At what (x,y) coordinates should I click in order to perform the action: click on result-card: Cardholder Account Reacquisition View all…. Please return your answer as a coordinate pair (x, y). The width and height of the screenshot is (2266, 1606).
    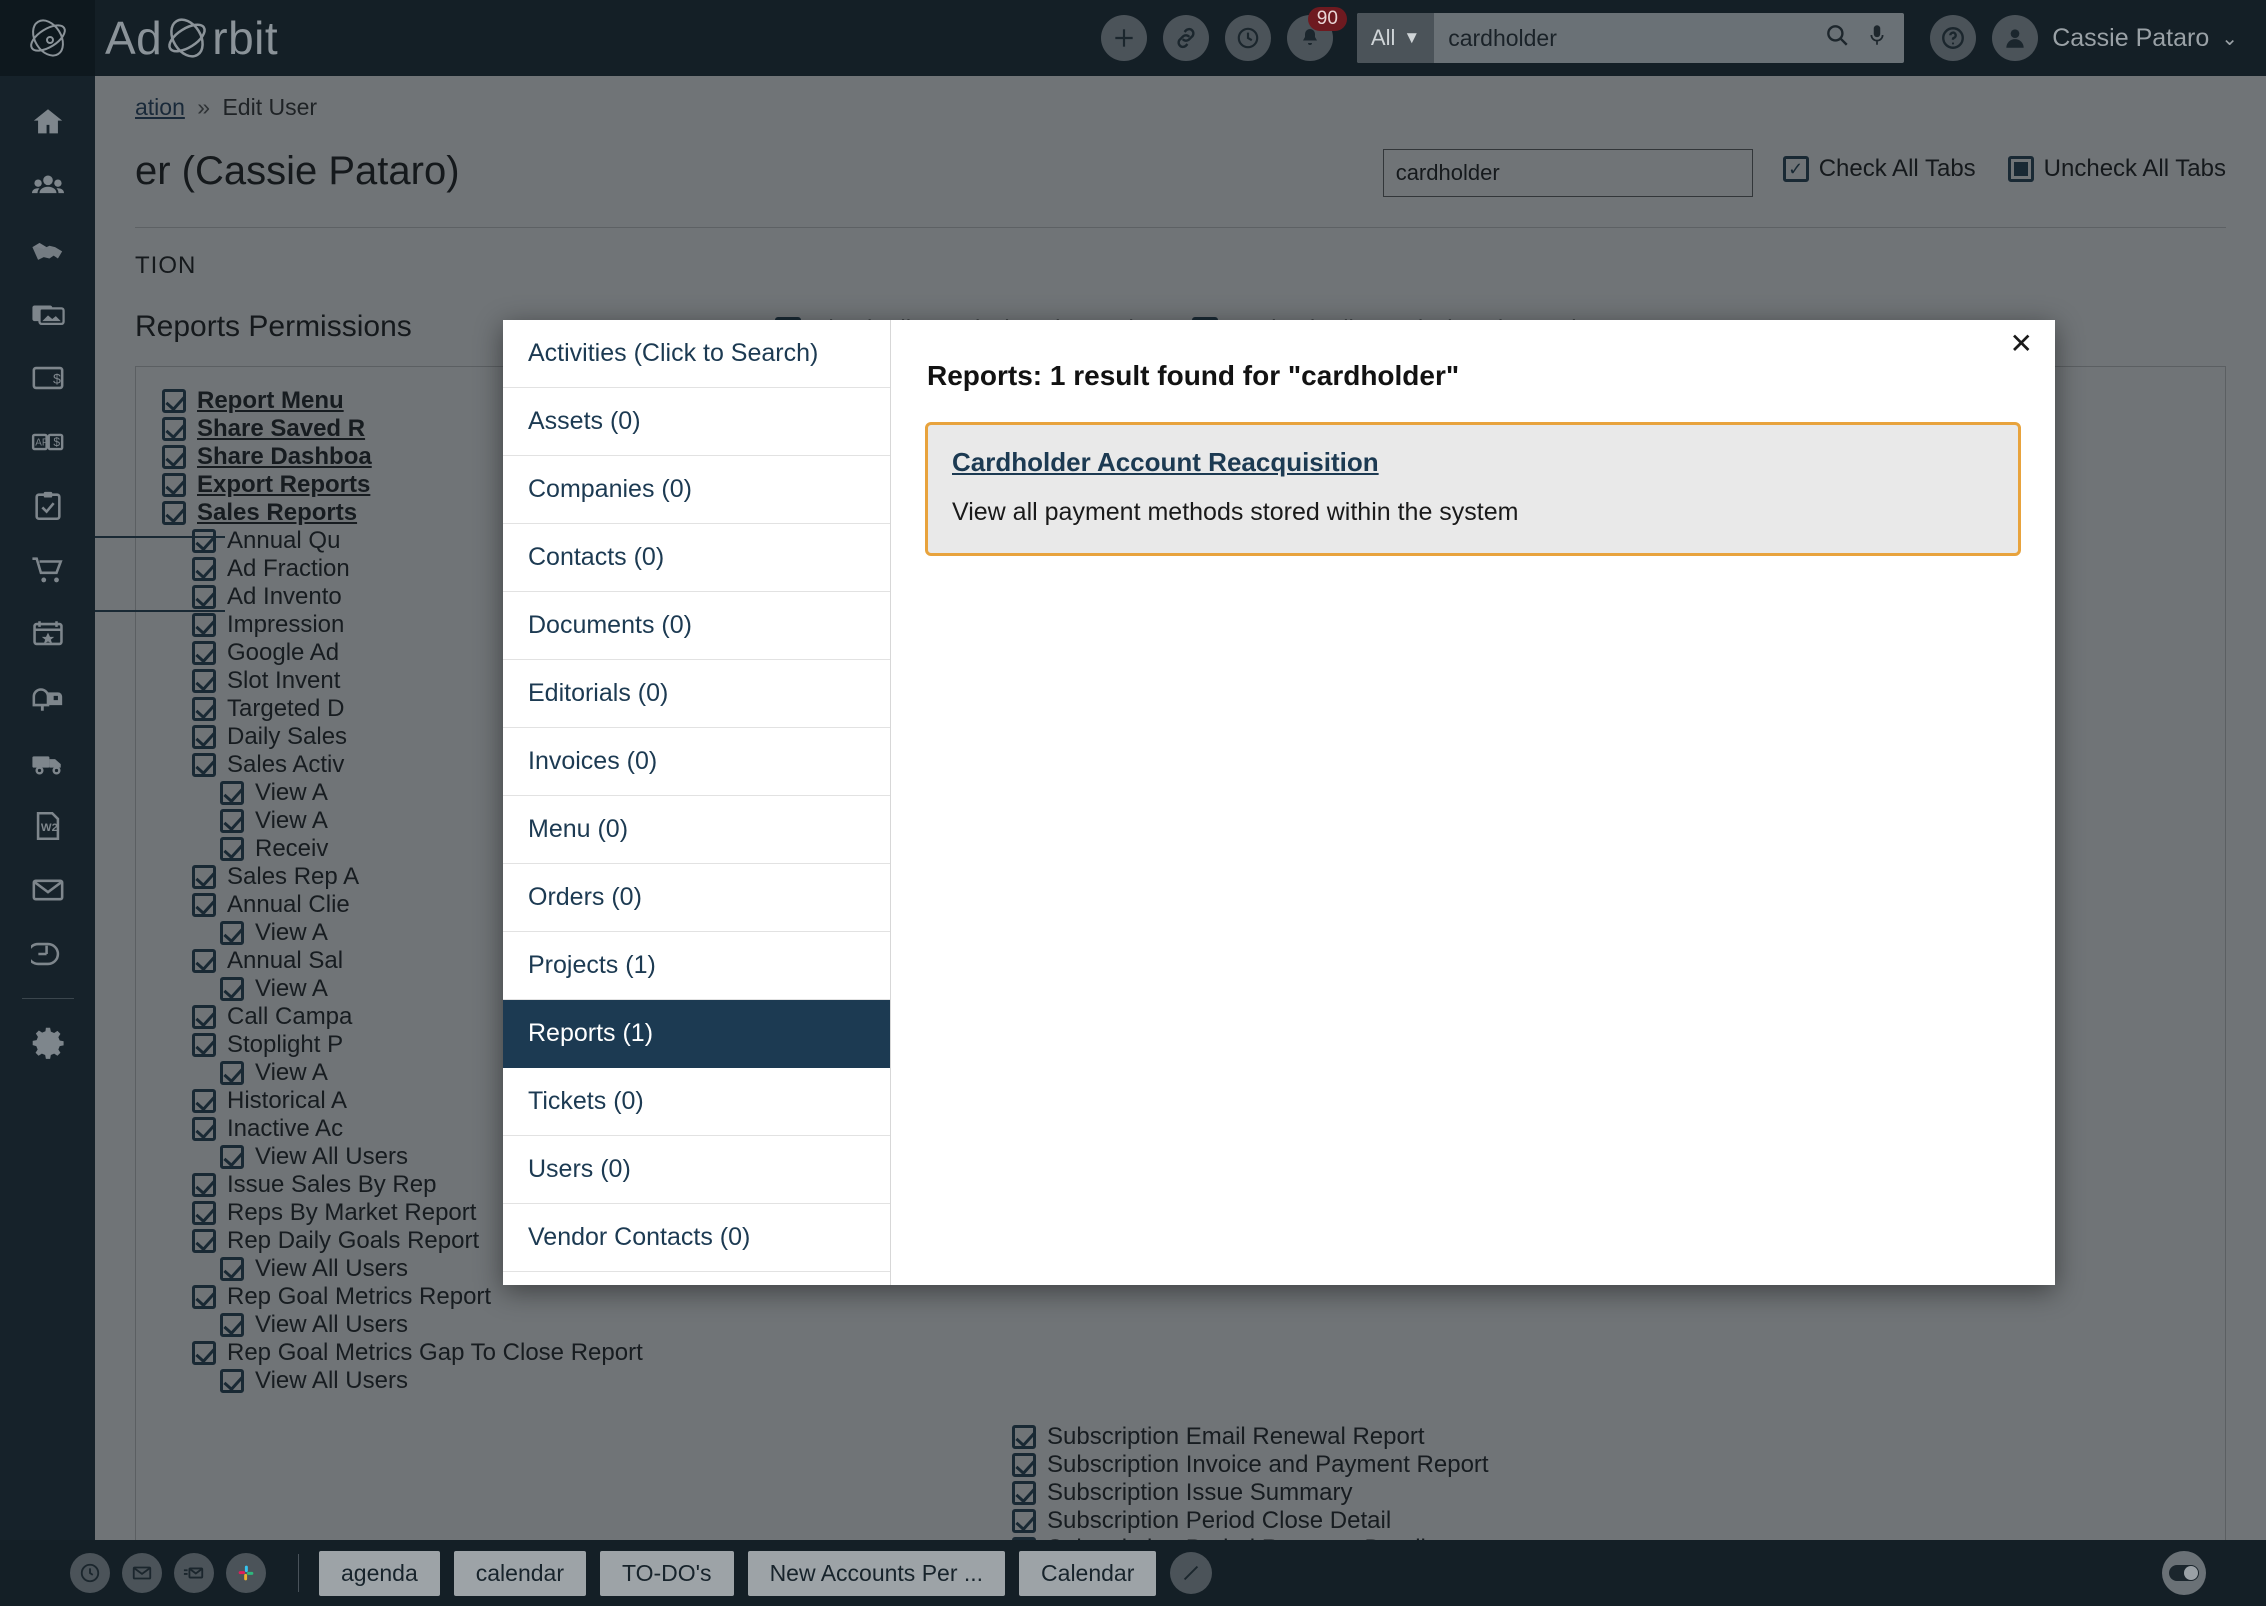
    Looking at the image, I should click on (1473, 489).